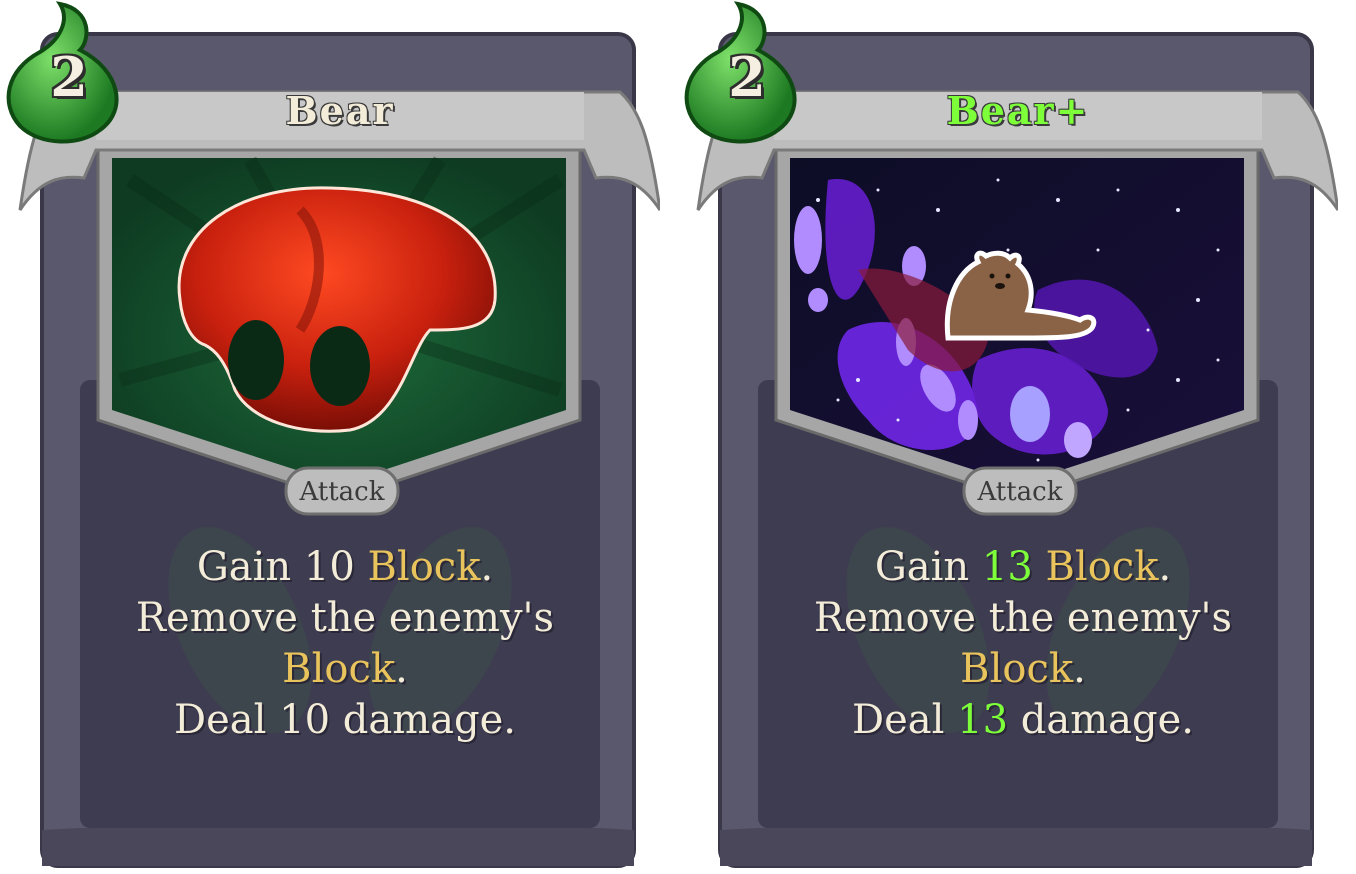 The image size is (1356, 874). I want to click on desc-text: Gain, so click(928, 567).